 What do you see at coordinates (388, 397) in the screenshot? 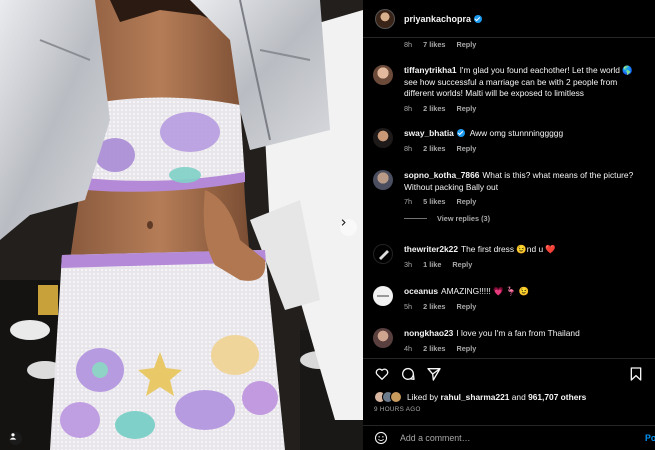
I see `liked-by-avatars` at bounding box center [388, 397].